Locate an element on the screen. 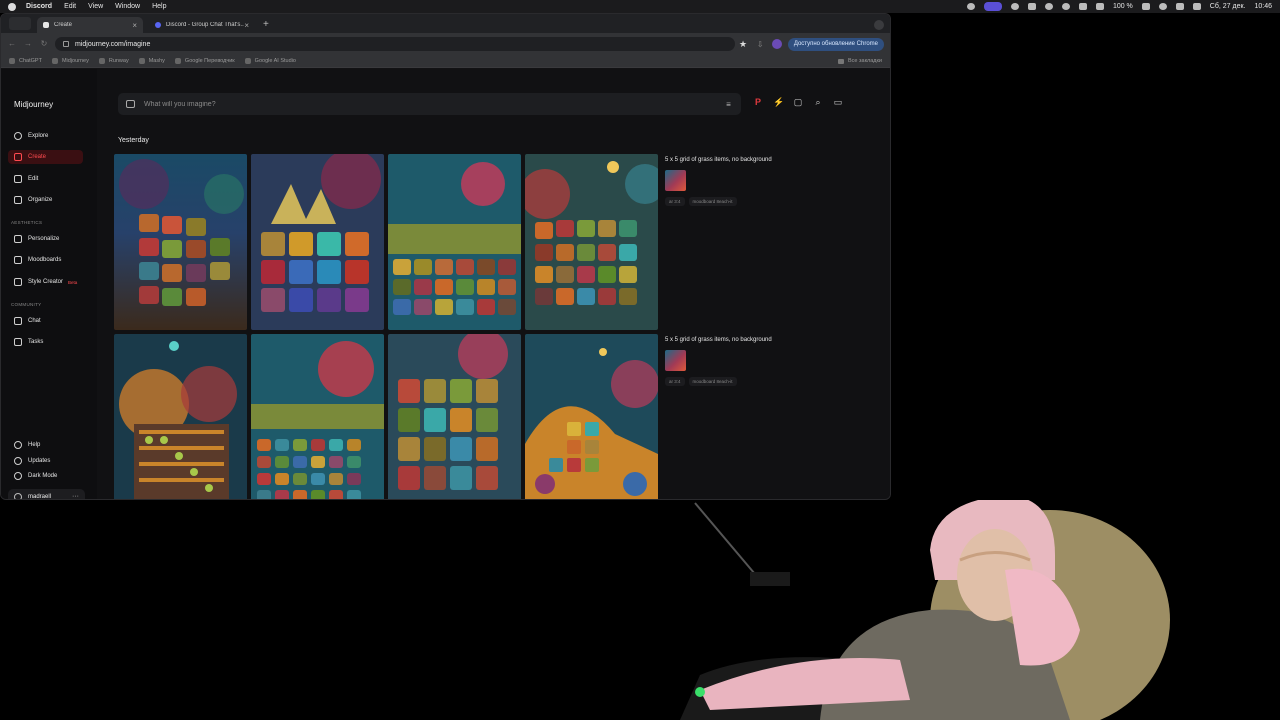 This screenshot has height=720, width=1280. sidebar-item-chat: Chat is located at coordinates (45, 321).